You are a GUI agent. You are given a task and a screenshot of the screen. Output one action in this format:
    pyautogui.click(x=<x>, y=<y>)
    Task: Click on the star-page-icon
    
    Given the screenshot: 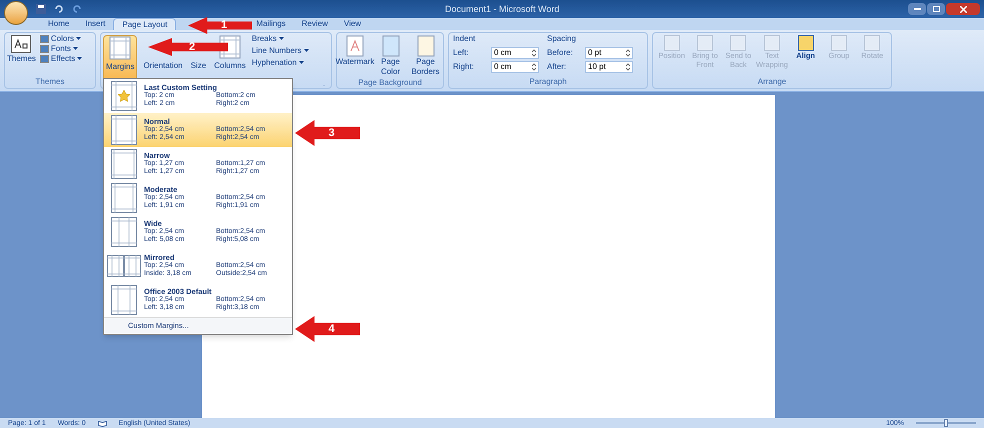 What is the action you would take?
    pyautogui.click(x=124, y=96)
    